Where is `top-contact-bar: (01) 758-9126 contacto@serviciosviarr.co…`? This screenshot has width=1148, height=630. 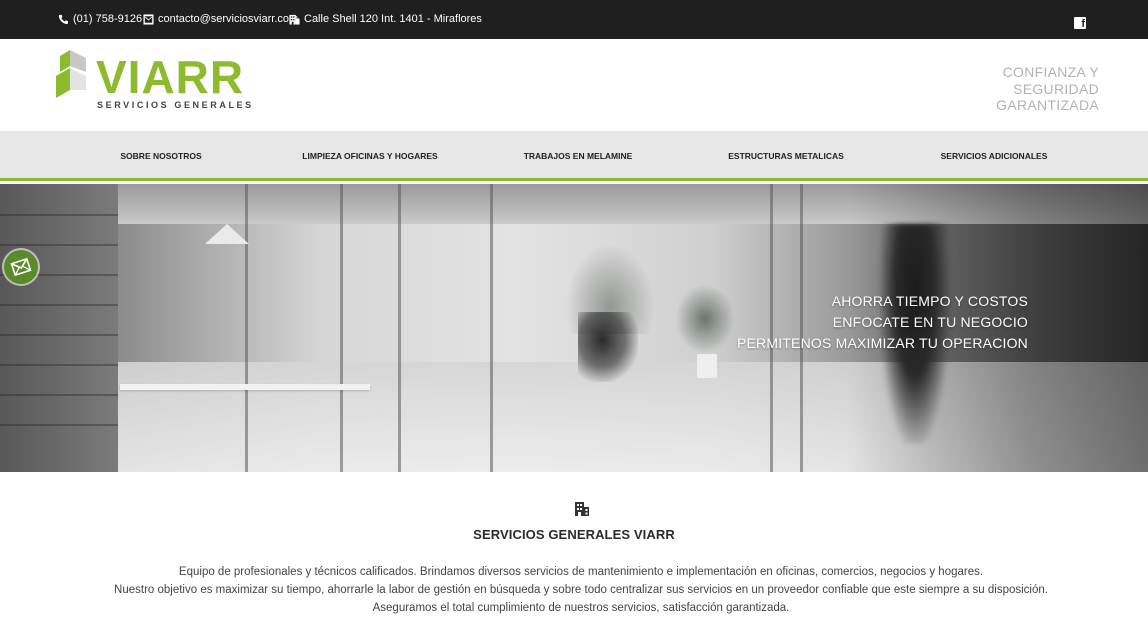
top-contact-bar: (01) 758-9126 contacto@serviciosviarr.co… is located at coordinates (574, 19).